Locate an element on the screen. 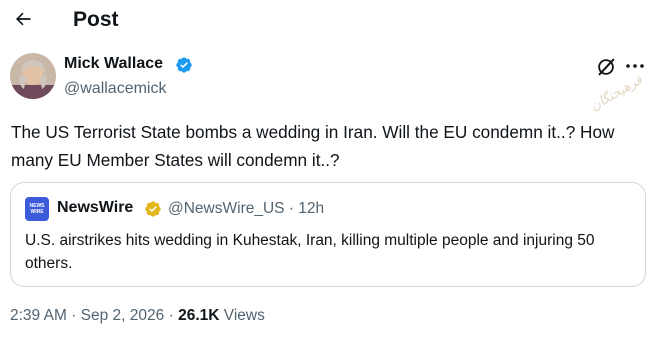 The width and height of the screenshot is (666, 337). quoted-time: 12h is located at coordinates (311, 208).